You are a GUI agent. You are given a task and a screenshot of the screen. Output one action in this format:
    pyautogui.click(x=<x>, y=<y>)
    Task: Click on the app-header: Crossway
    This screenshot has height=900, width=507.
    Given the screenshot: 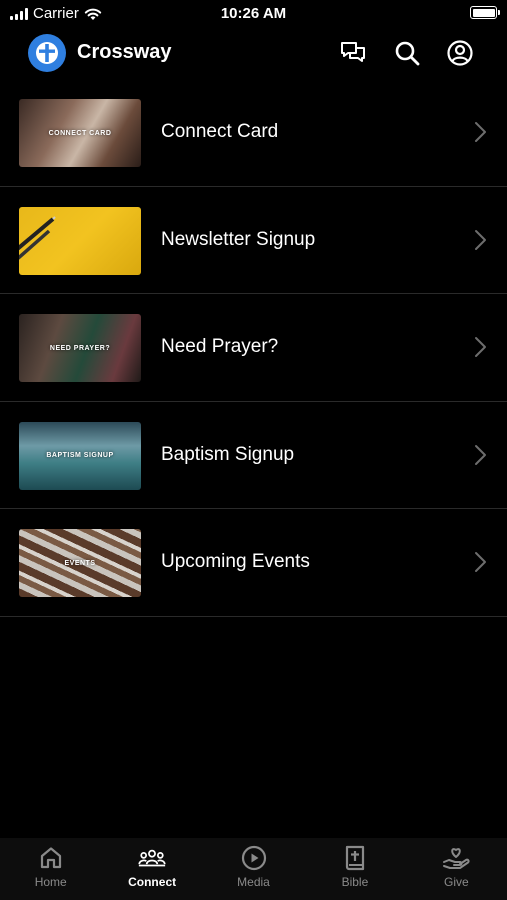 What is the action you would take?
    pyautogui.click(x=253, y=53)
    